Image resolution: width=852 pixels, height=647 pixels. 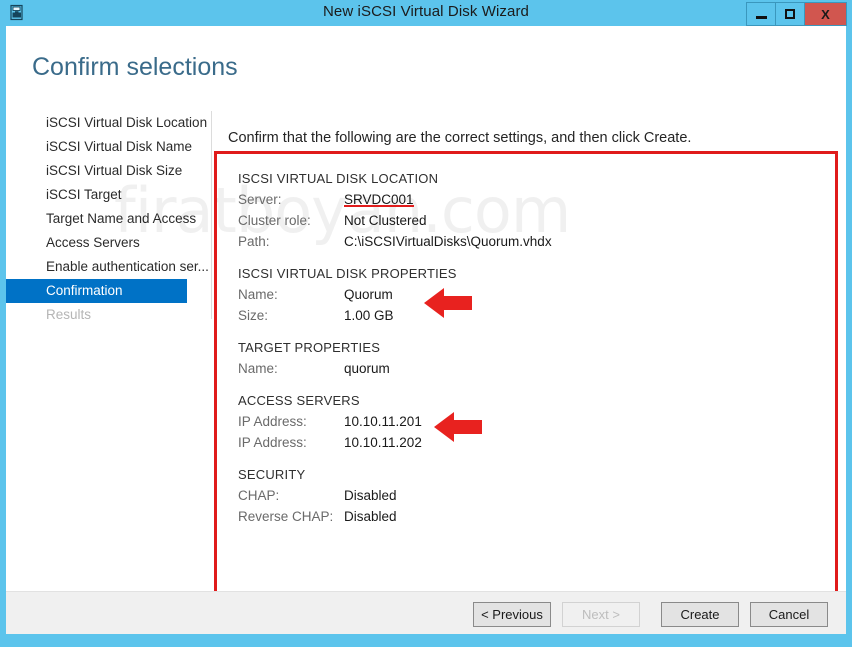 What do you see at coordinates (383, 442) in the screenshot?
I see `summary-row-value: 10.10.11.202` at bounding box center [383, 442].